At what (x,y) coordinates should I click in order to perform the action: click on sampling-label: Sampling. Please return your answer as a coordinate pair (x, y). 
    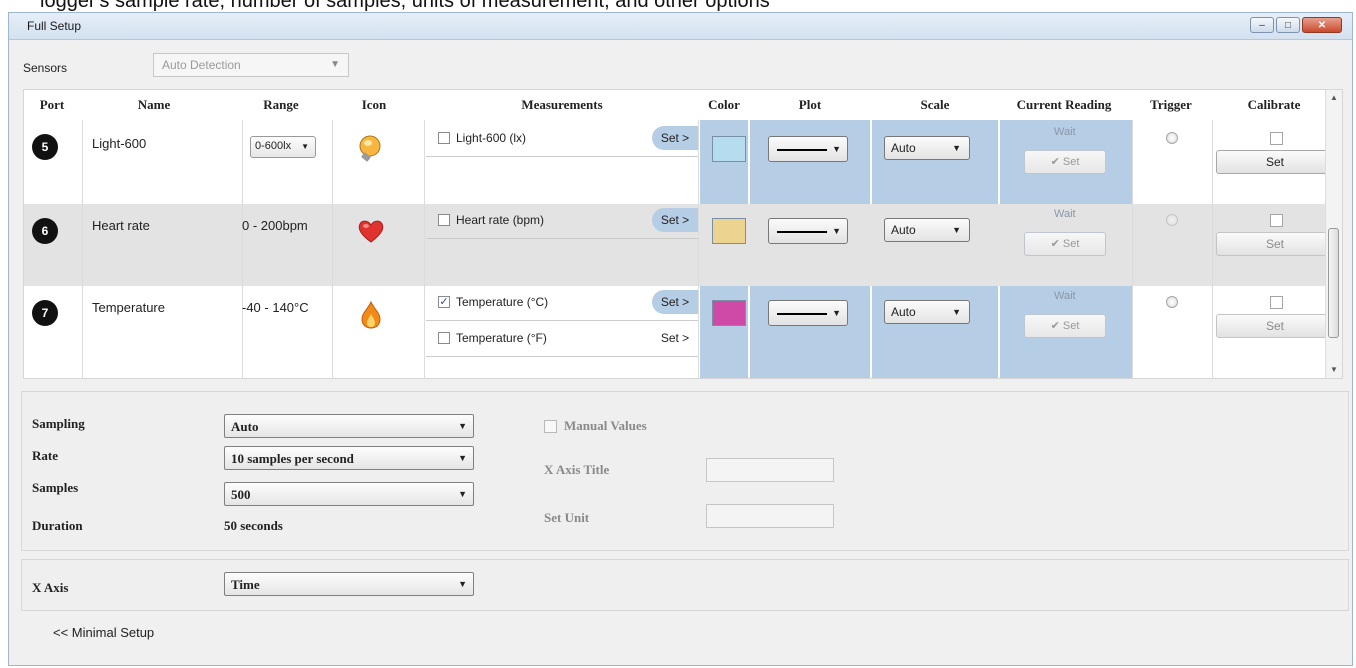
    Looking at the image, I should click on (58, 423).